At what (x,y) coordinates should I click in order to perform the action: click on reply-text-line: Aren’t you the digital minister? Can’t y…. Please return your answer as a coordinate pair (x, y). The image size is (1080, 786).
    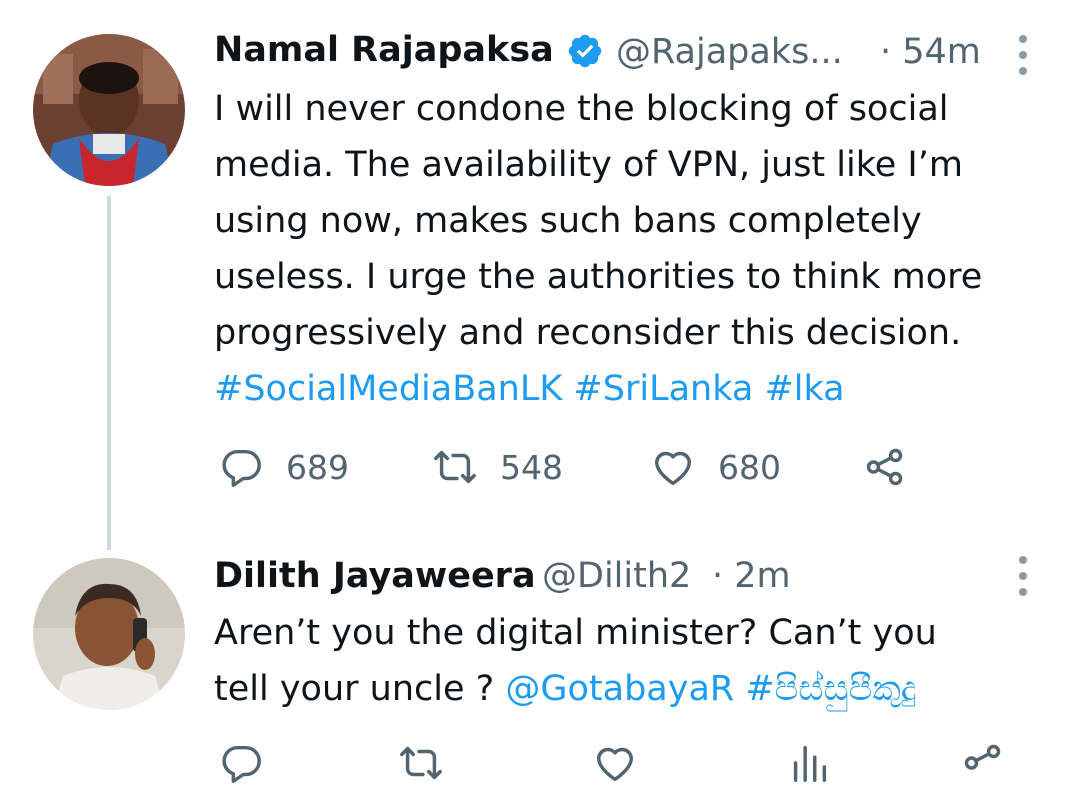
    Looking at the image, I should click on (575, 633).